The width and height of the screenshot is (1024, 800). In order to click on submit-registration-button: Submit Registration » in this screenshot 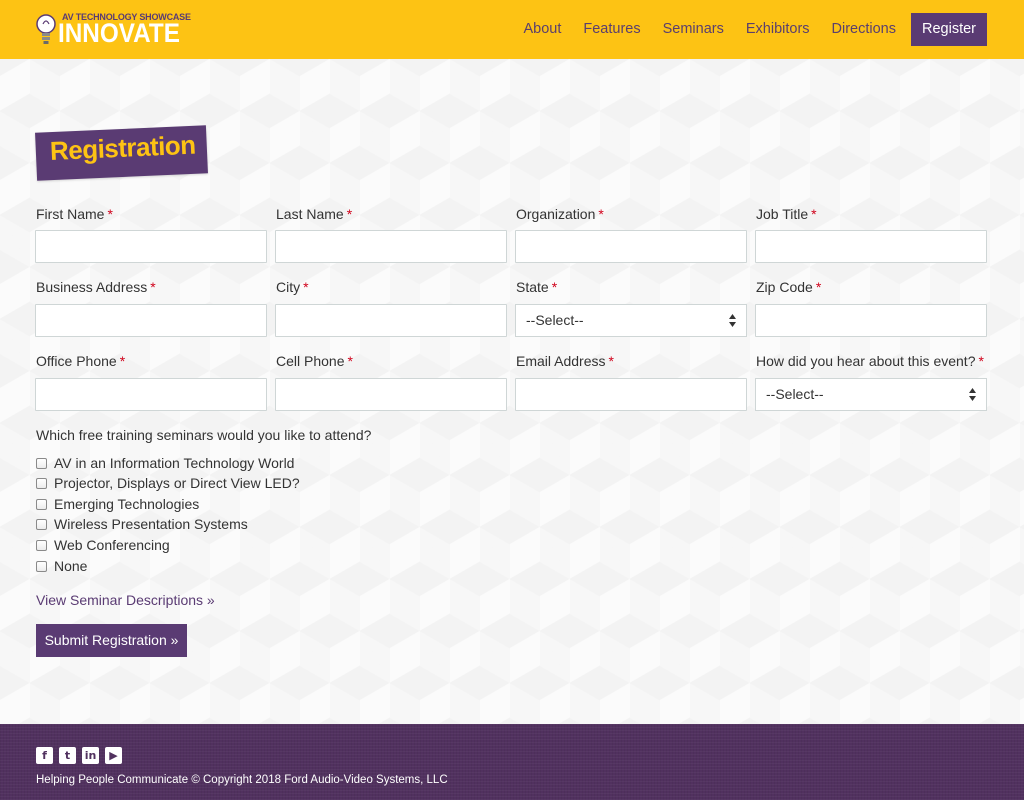, I will do `click(111, 640)`.